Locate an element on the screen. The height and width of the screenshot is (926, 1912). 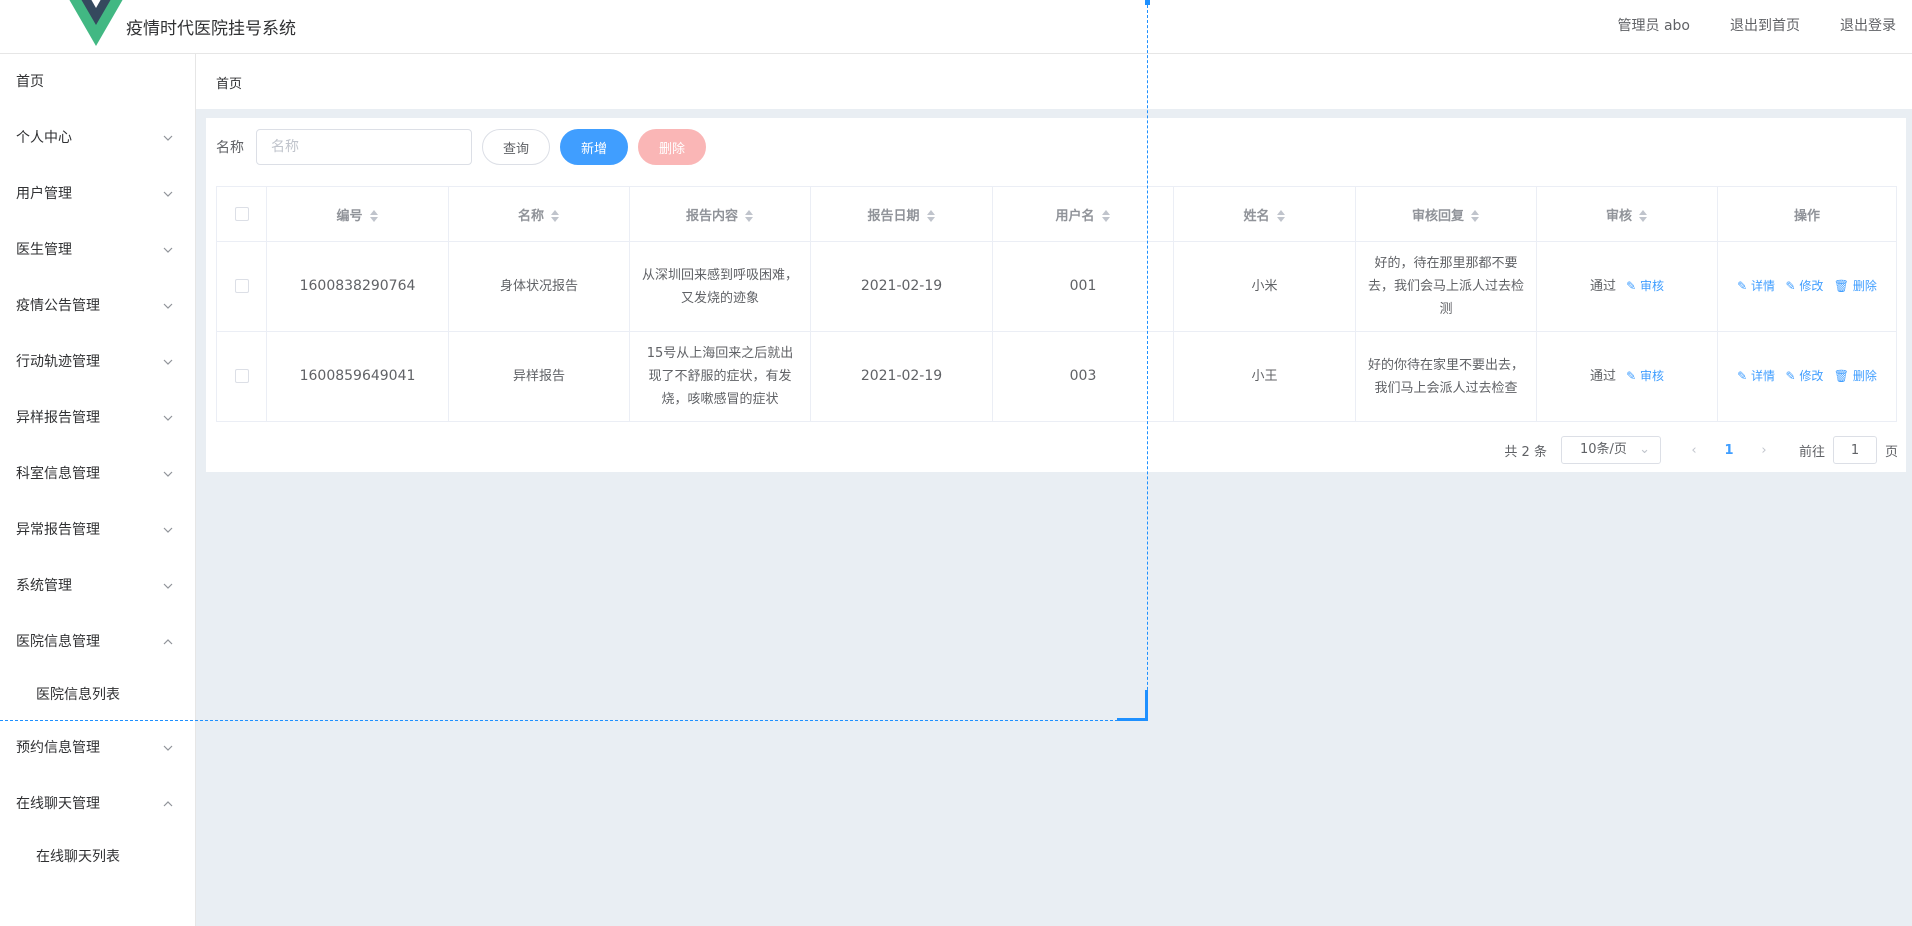
sidebar-item: 异常报告管理 is located at coordinates (97, 530).